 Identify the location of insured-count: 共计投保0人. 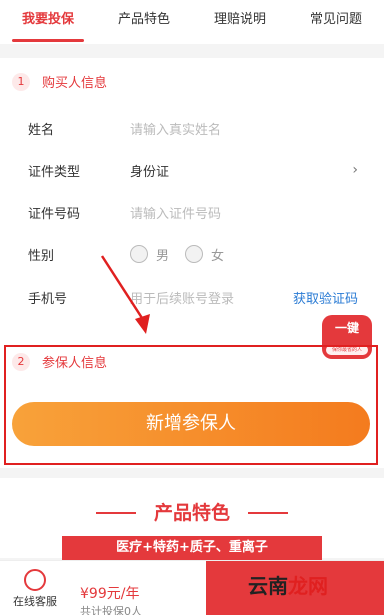
(111, 610).